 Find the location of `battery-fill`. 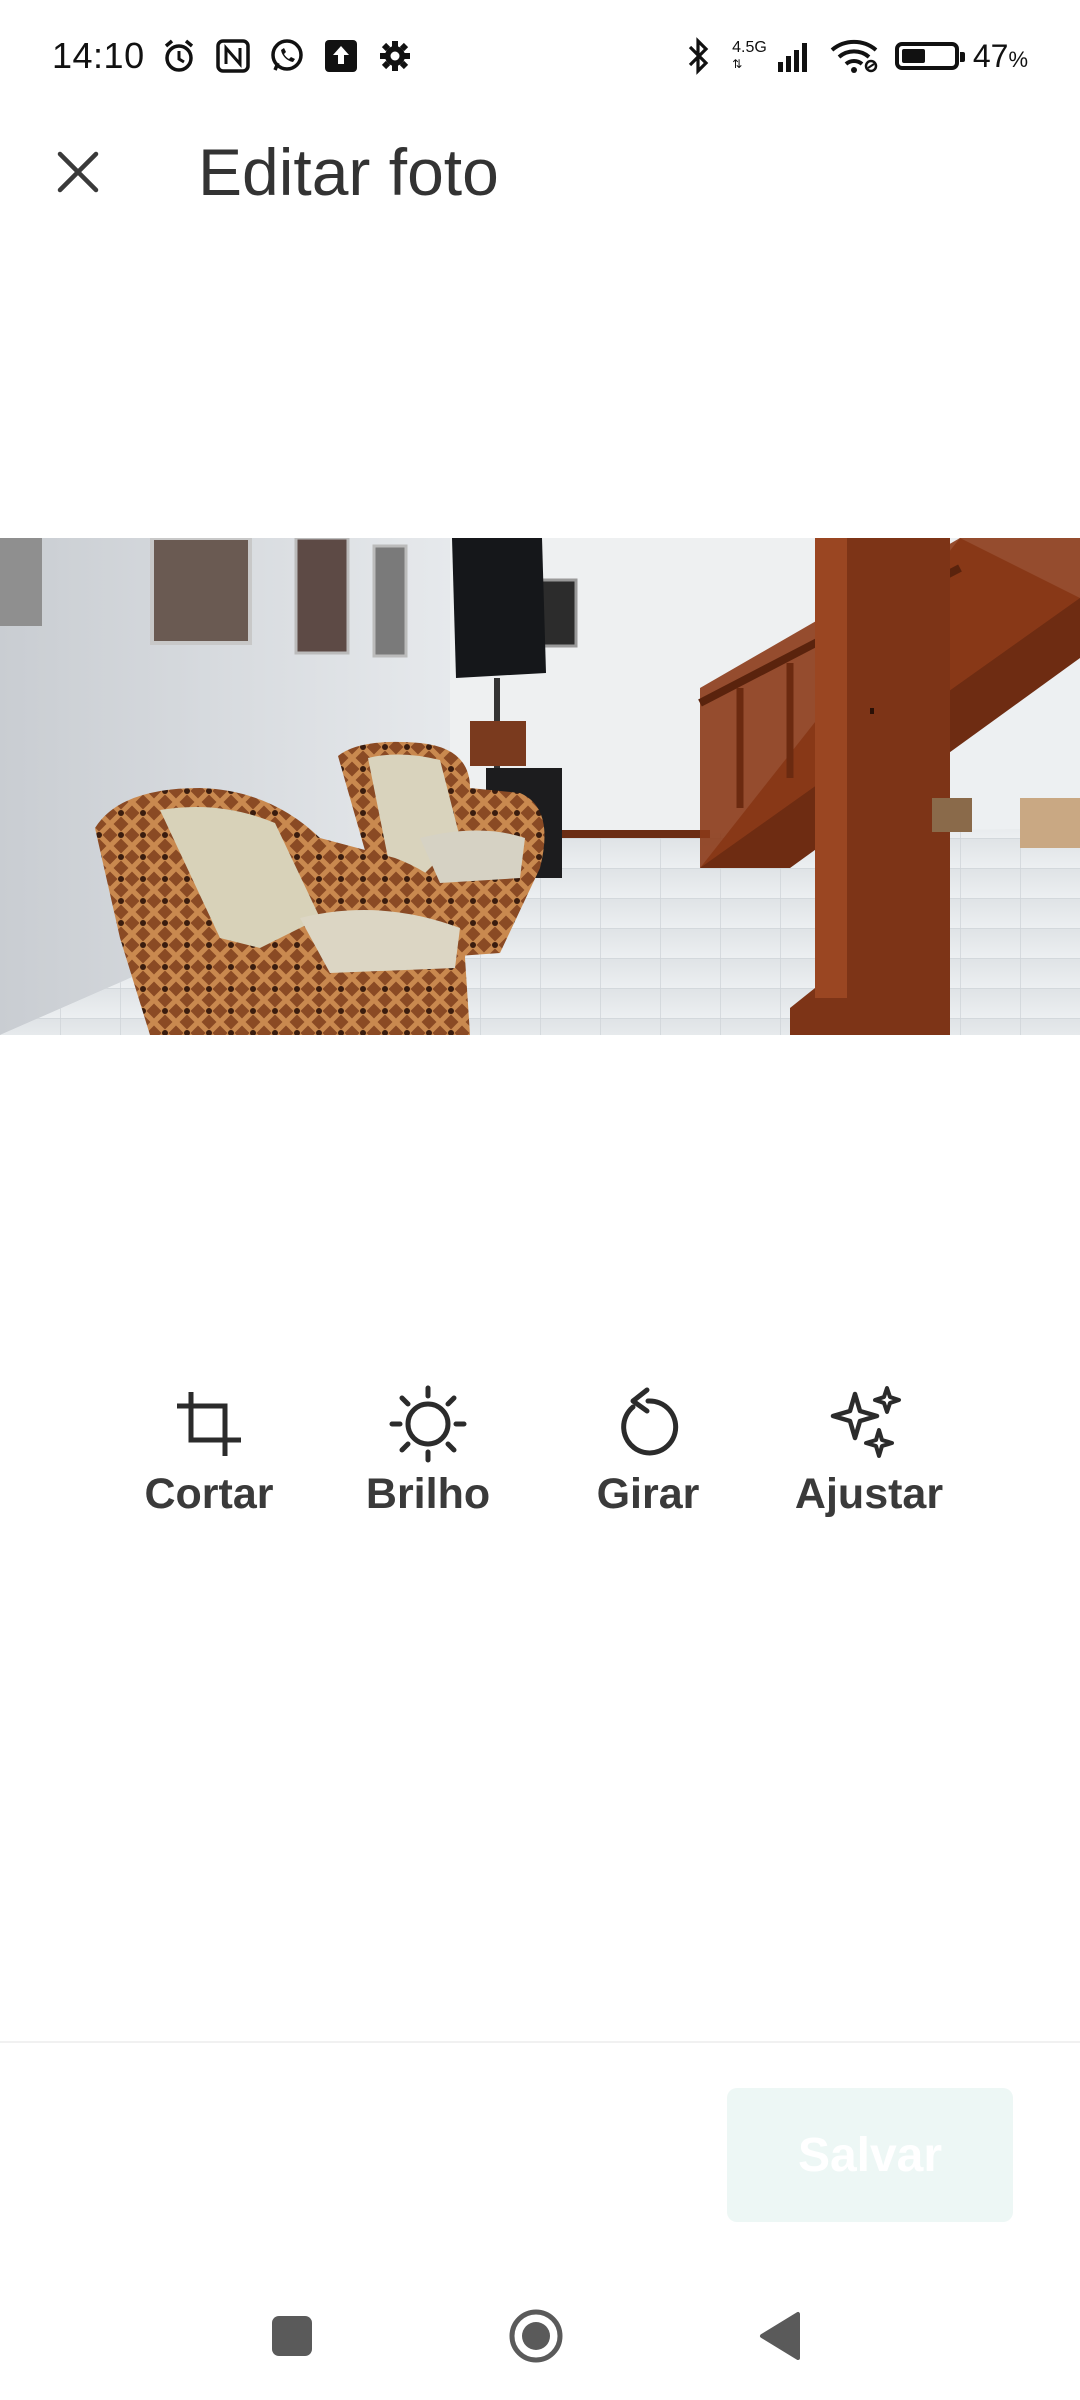

battery-fill is located at coordinates (913, 56).